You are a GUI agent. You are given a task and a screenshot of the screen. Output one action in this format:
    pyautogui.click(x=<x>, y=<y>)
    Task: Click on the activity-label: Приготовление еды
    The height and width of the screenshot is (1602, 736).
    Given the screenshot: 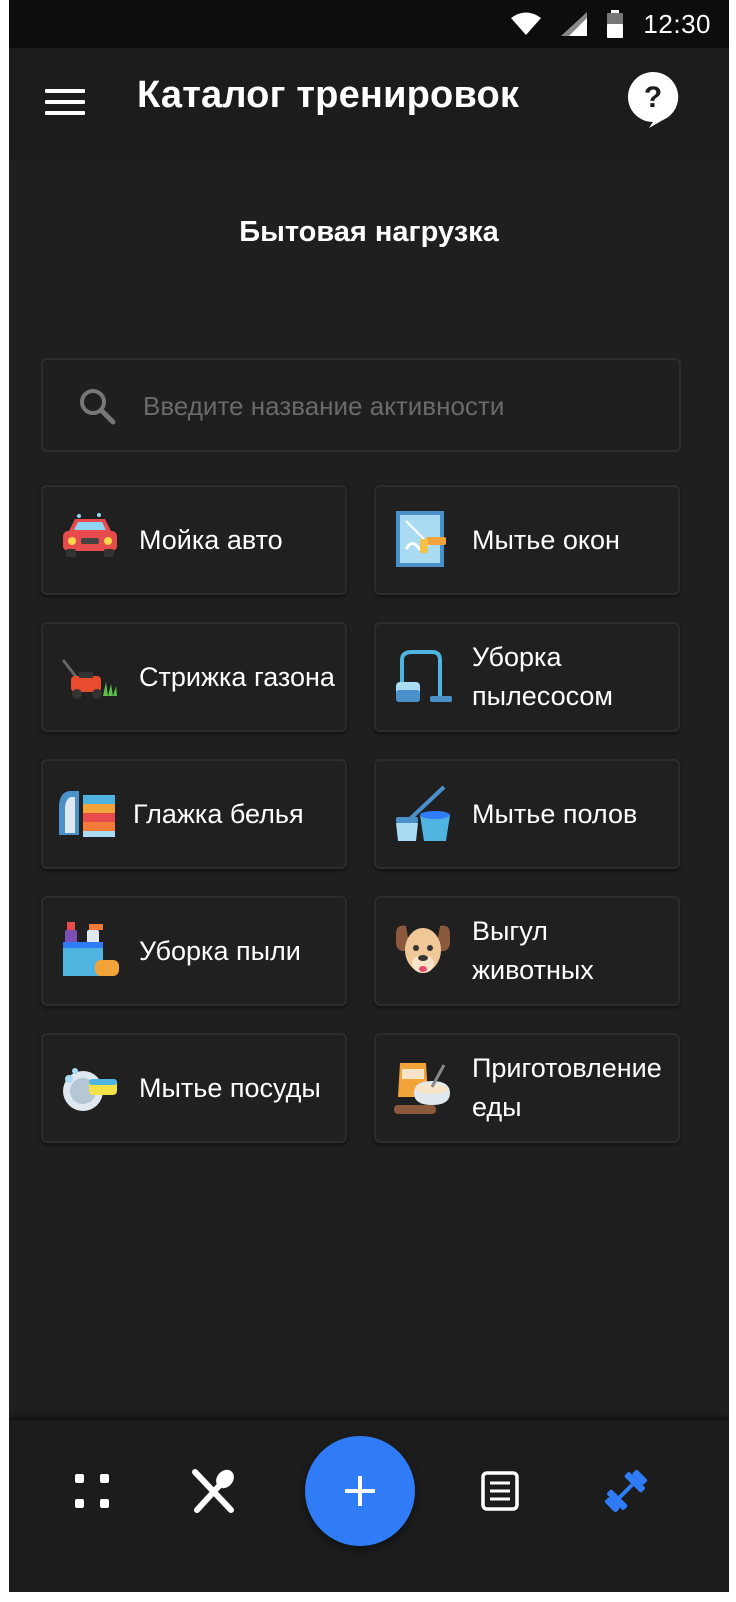 What is the action you would take?
    pyautogui.click(x=567, y=1087)
    